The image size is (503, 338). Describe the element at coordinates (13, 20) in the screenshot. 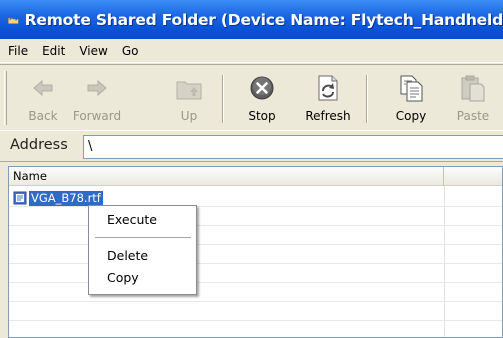

I see `shared-folder-icon` at that location.